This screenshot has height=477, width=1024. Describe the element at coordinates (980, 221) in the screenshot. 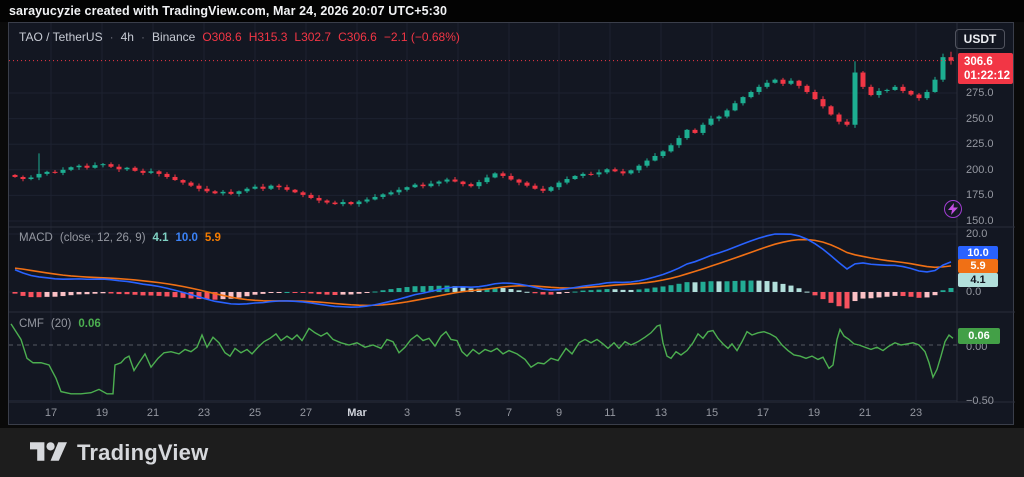

I see `price-tick: 150.0` at that location.